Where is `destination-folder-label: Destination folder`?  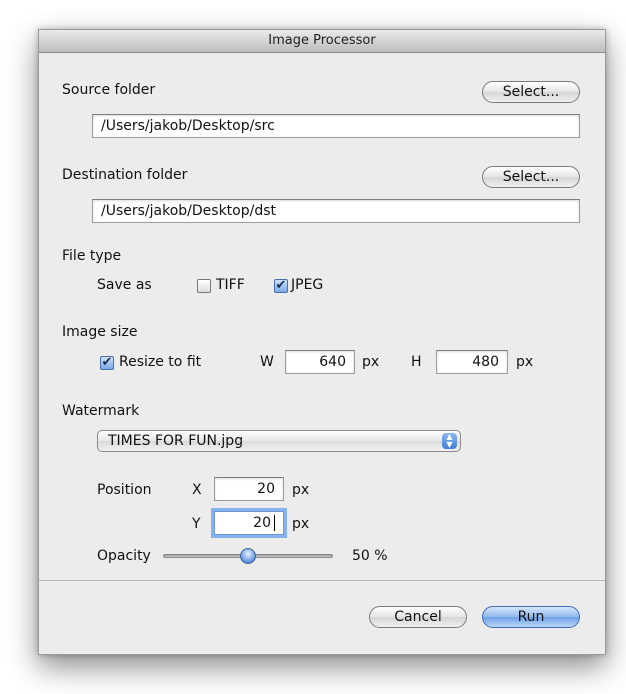 destination-folder-label: Destination folder is located at coordinates (125, 175).